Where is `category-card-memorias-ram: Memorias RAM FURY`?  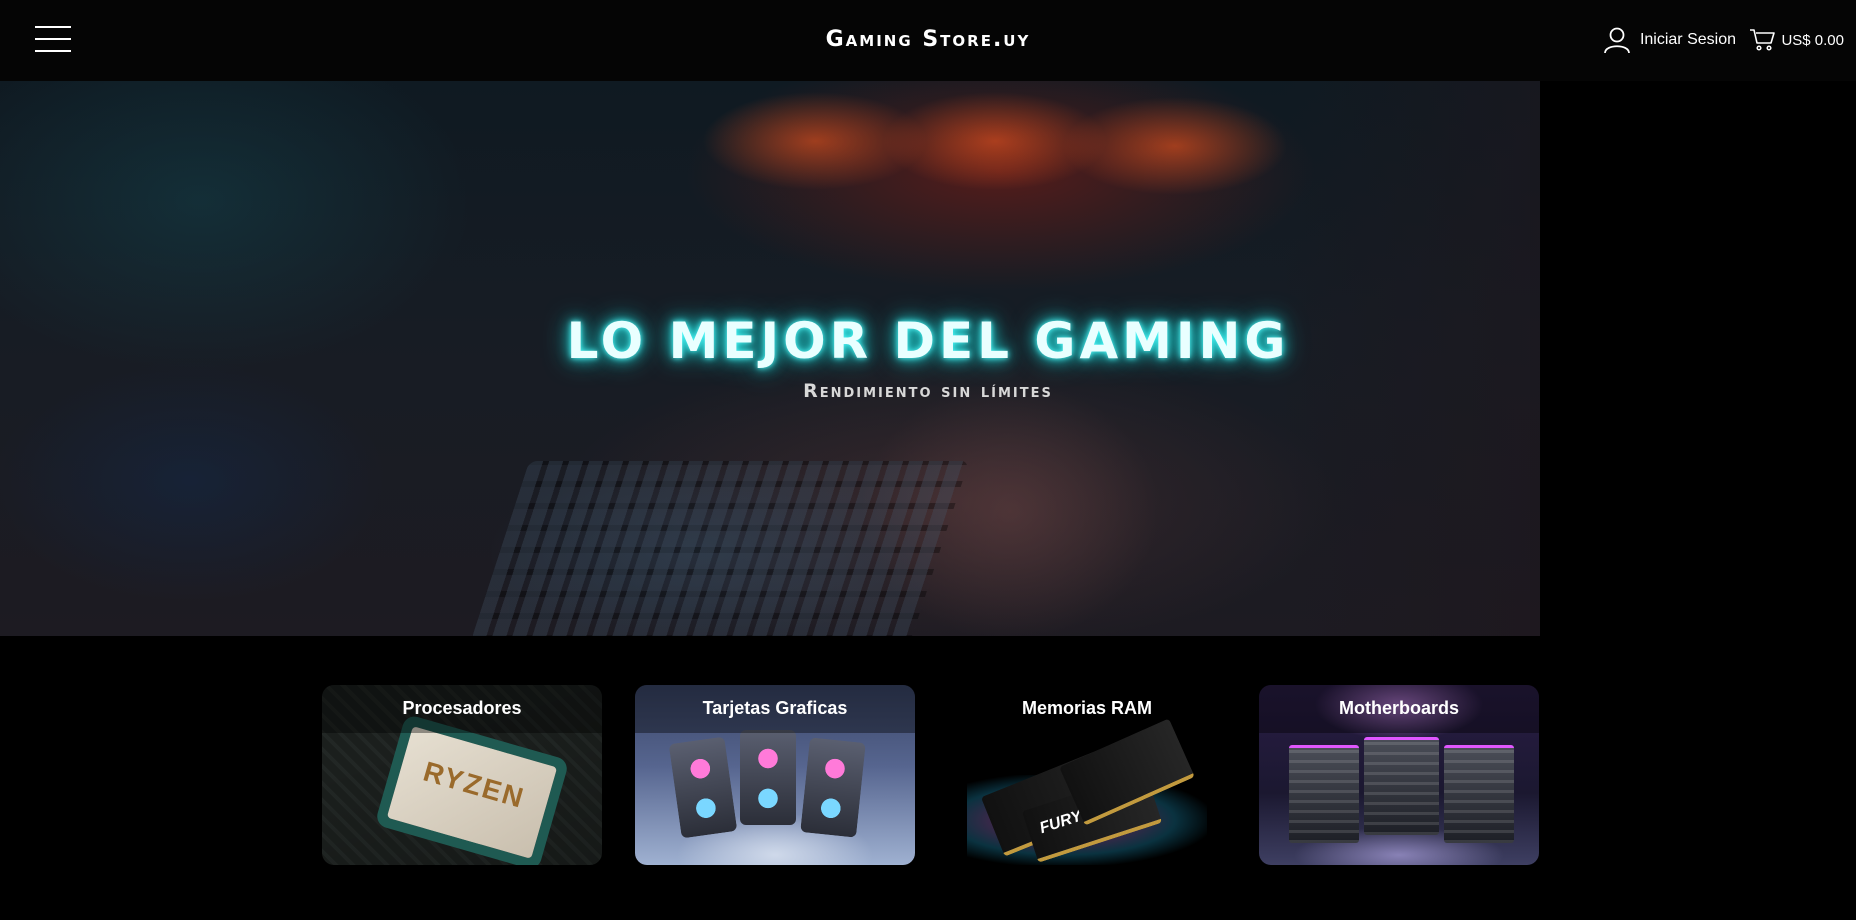 category-card-memorias-ram: Memorias RAM FURY is located at coordinates (1087, 775).